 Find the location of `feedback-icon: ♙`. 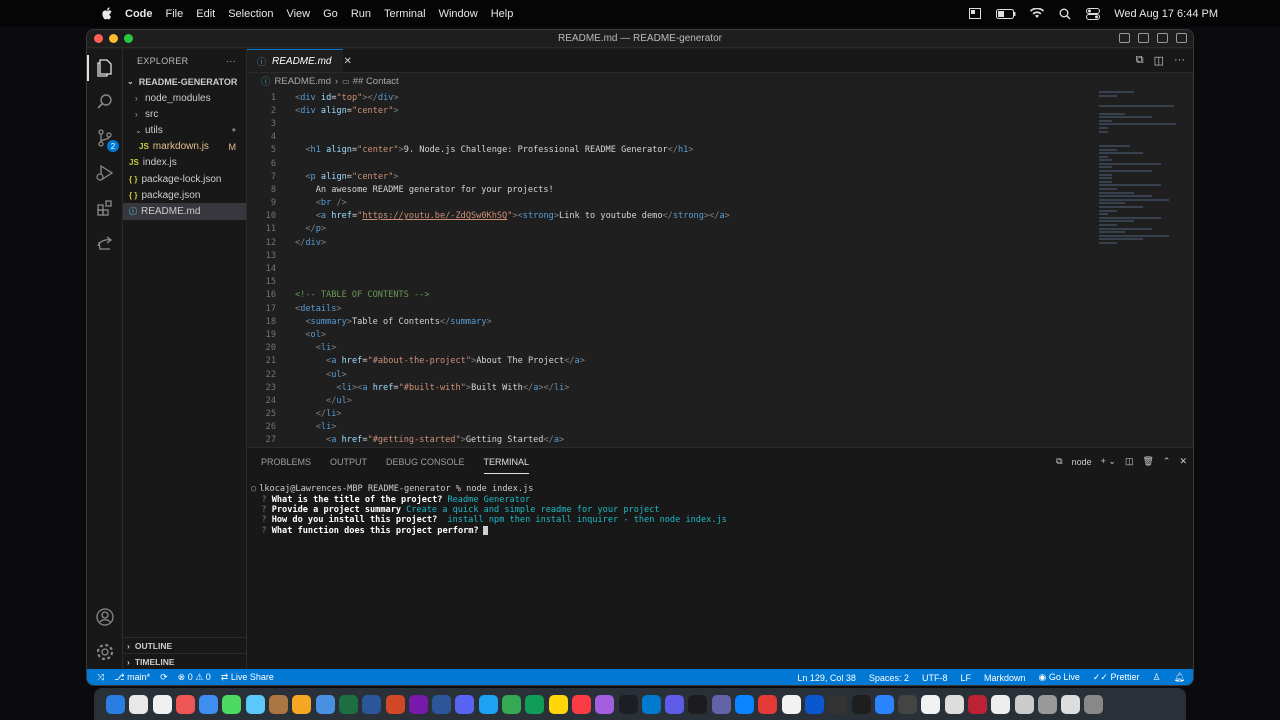

feedback-icon: ♙ is located at coordinates (1156, 677).